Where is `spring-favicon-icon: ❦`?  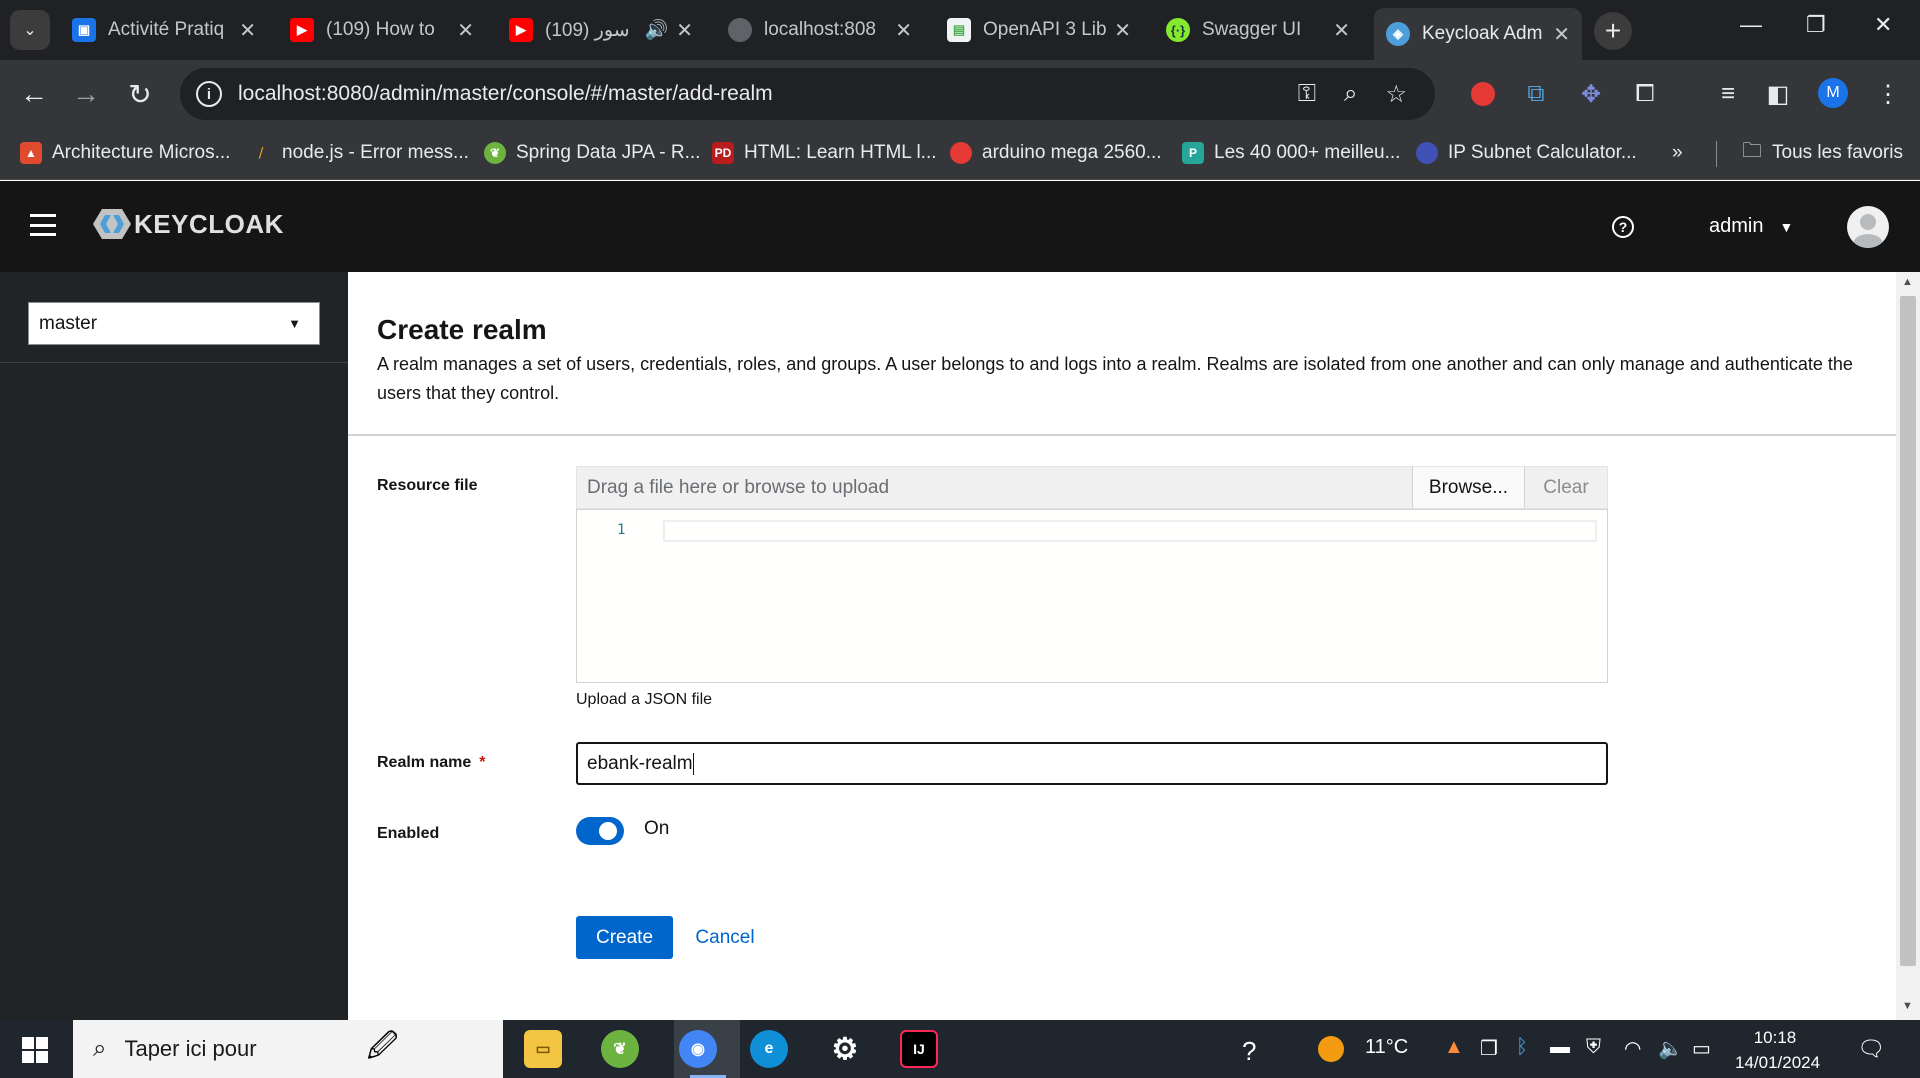 spring-favicon-icon: ❦ is located at coordinates (495, 153).